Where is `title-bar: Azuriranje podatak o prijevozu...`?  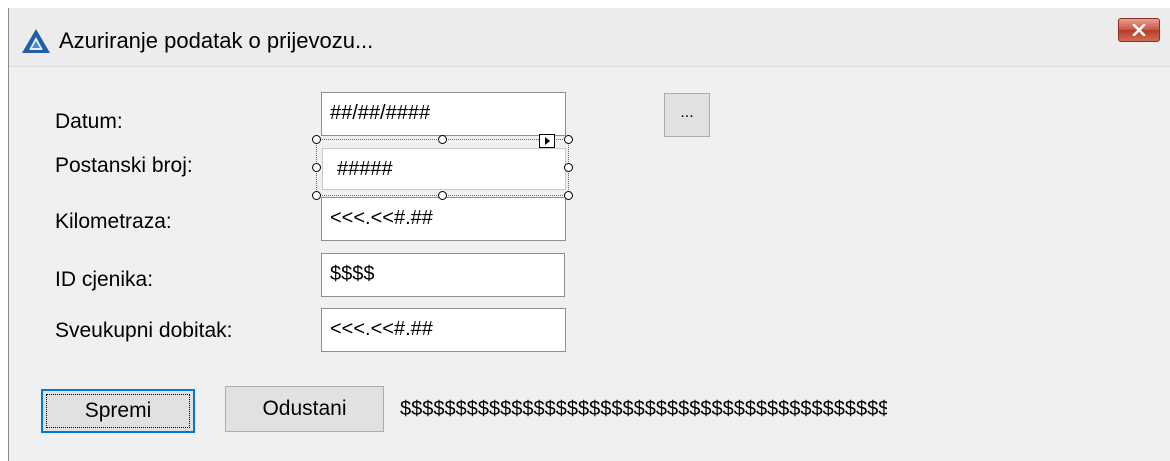
title-bar: Azuriranje podatak o prijevozu... is located at coordinates (589, 37).